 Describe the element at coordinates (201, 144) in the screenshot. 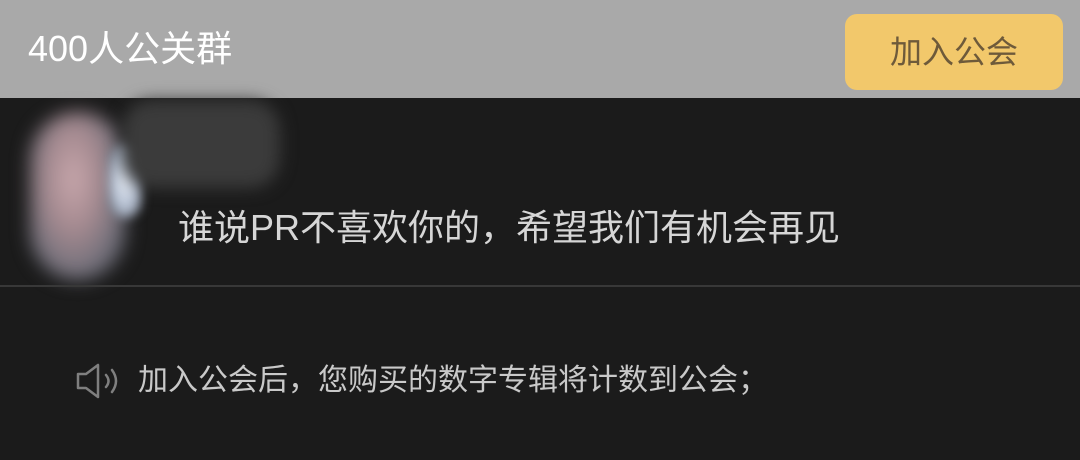

I see `username-blurred` at that location.